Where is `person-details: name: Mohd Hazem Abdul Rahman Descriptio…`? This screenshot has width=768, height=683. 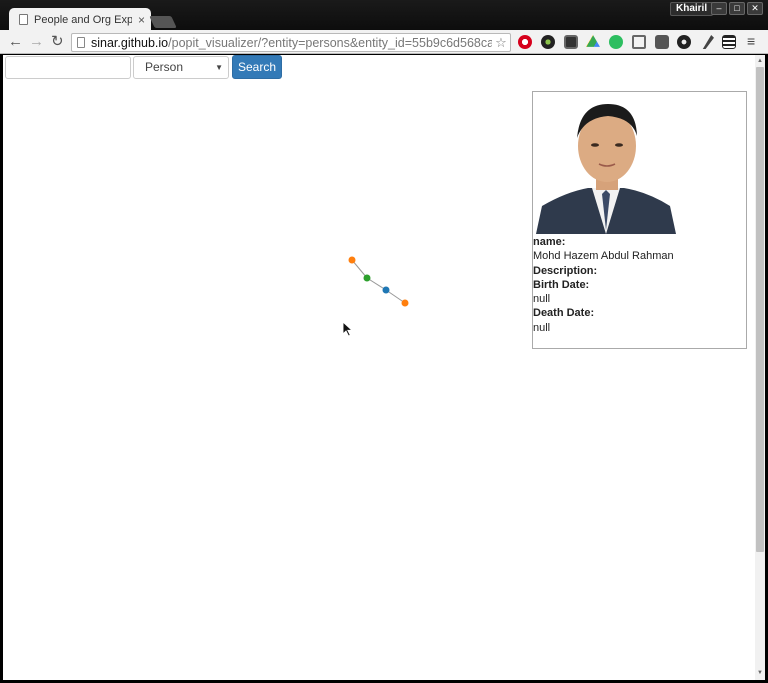
person-details: name: Mohd Hazem Abdul Rahman Descriptio… is located at coordinates (638, 285).